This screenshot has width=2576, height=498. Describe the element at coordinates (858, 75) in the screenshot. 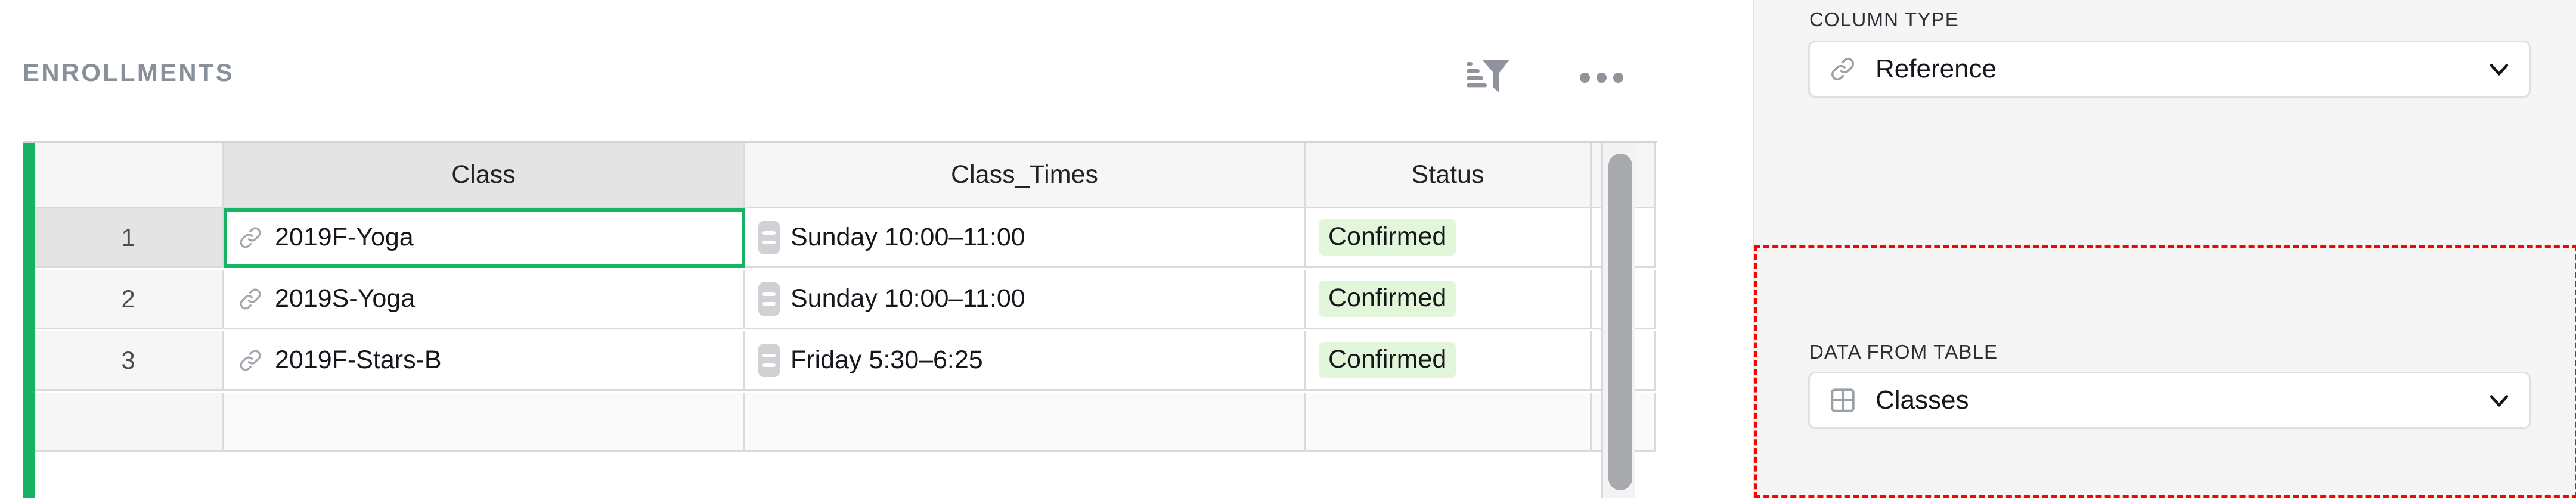

I see `widget-header: ENROLLMENTS` at that location.